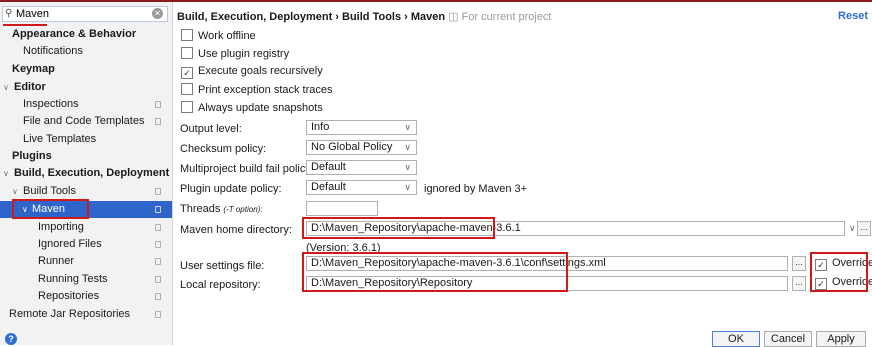 The height and width of the screenshot is (347, 872). What do you see at coordinates (243, 209) in the screenshot?
I see `threads-hint: (-T option):` at bounding box center [243, 209].